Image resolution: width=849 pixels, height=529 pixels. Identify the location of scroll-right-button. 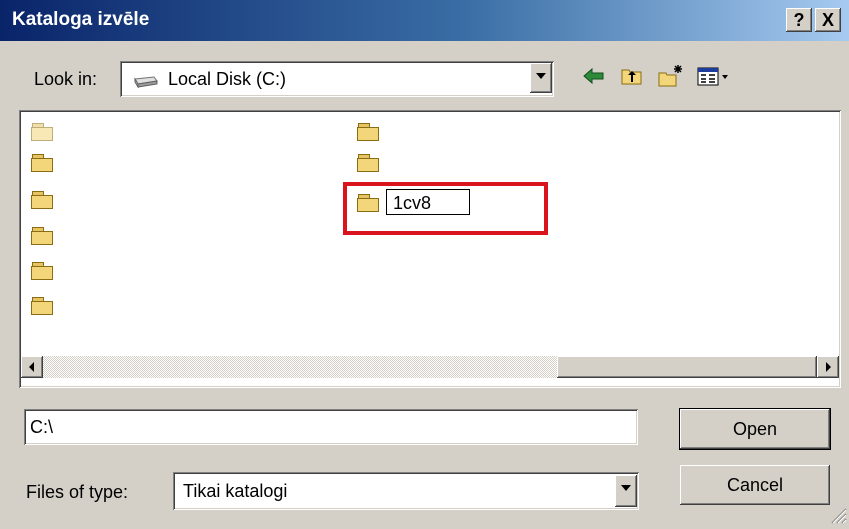
(828, 367).